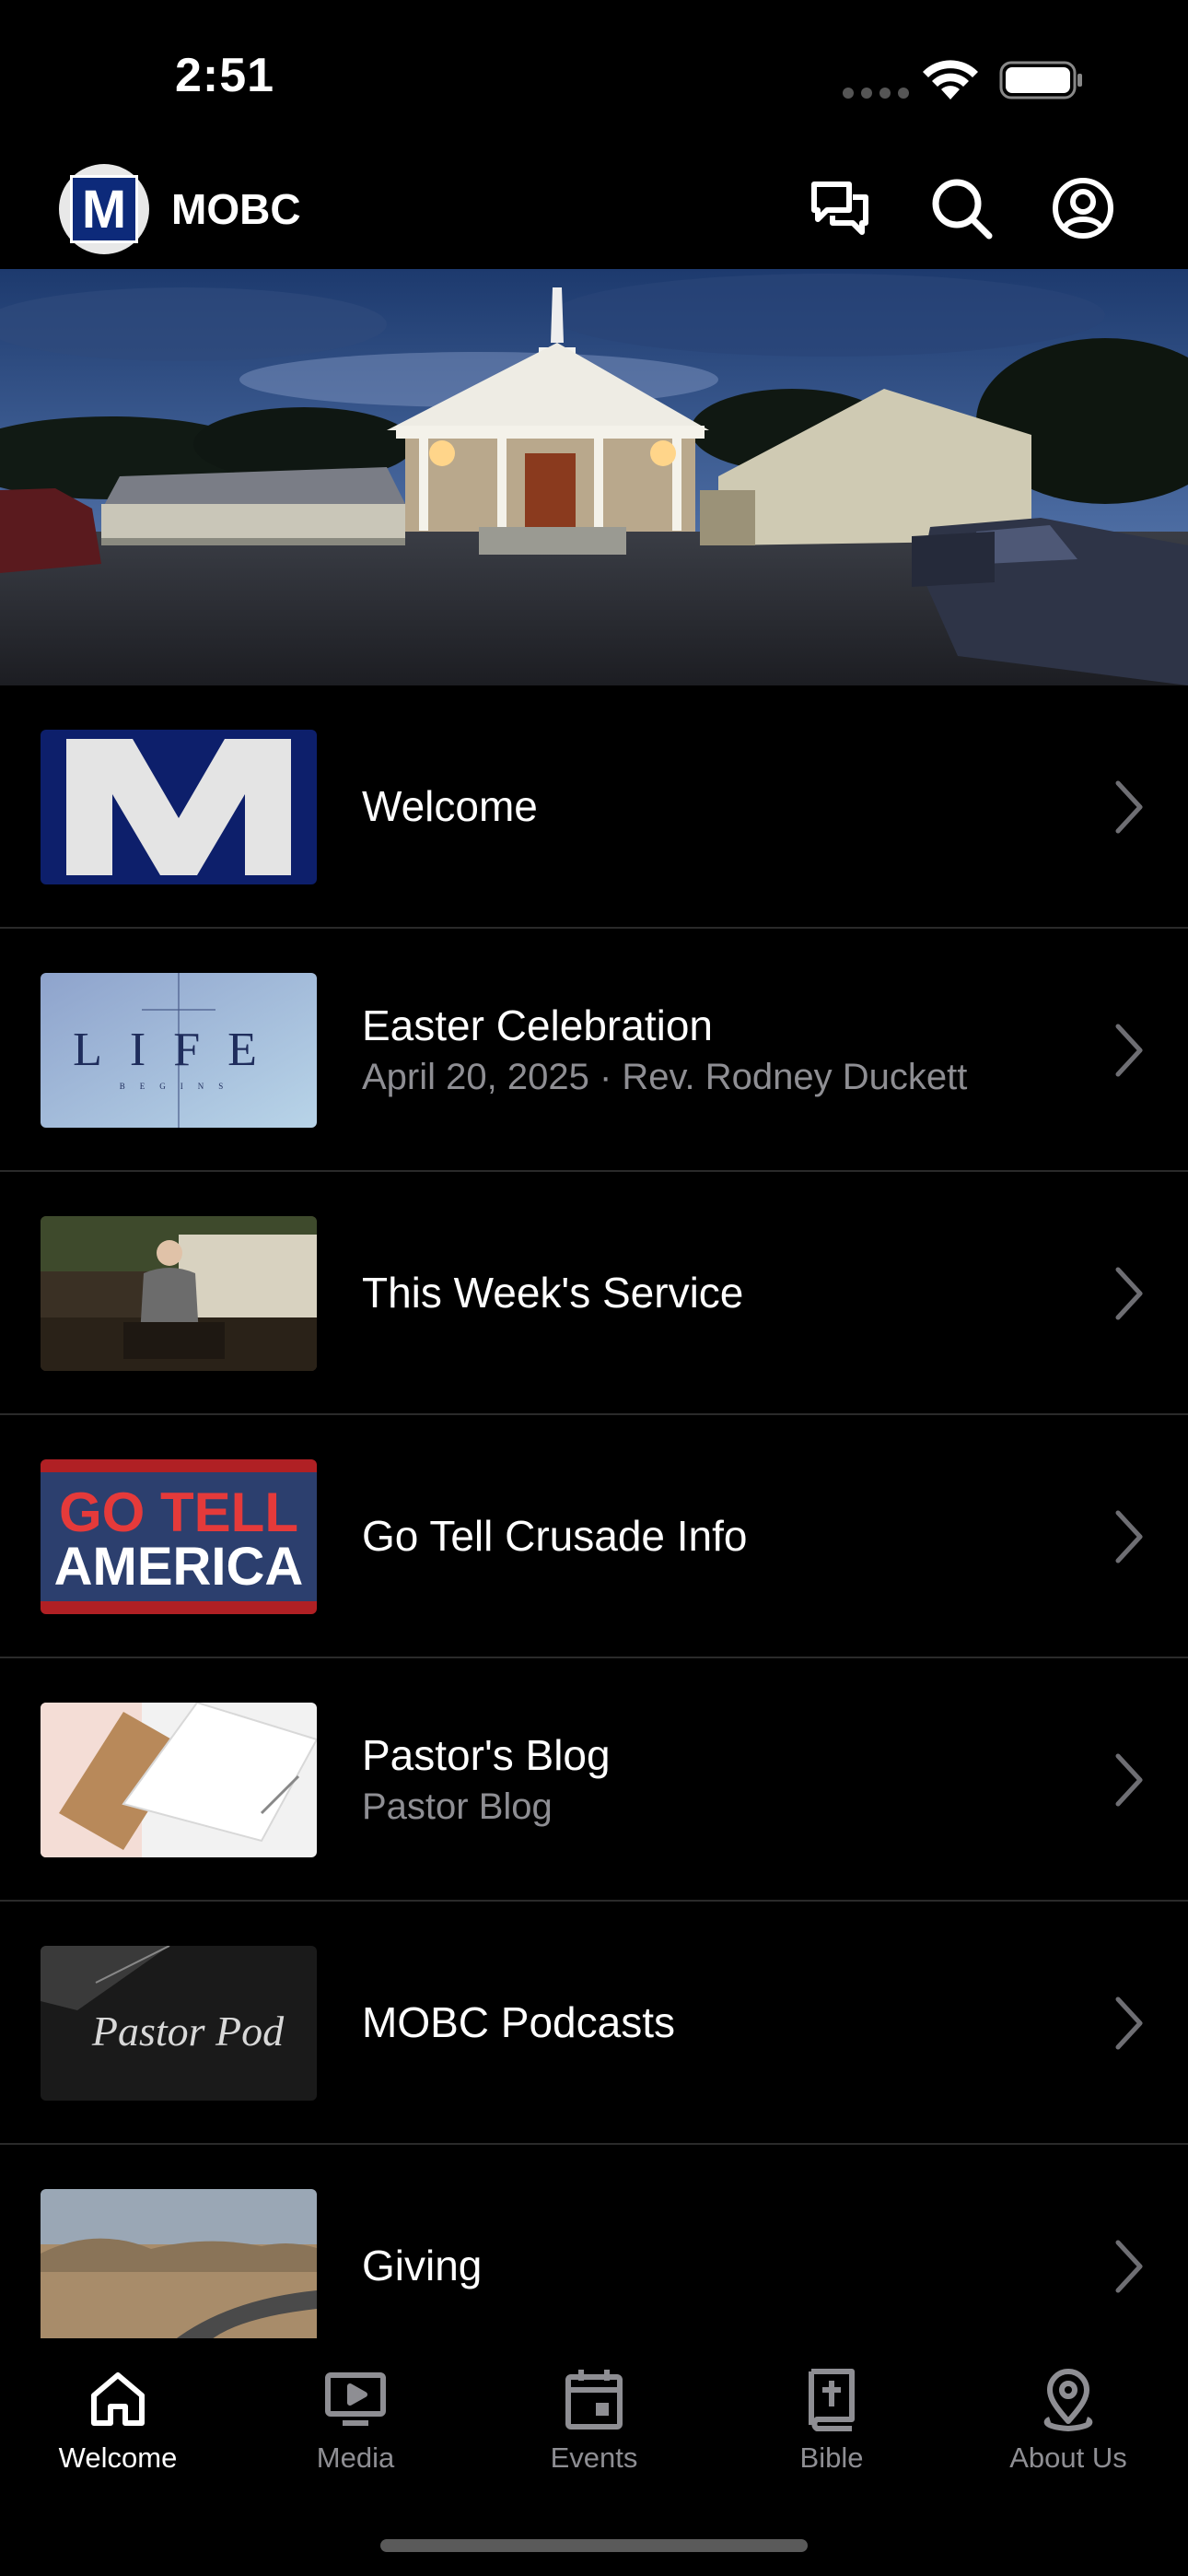 Image resolution: width=1188 pixels, height=2576 pixels. Describe the element at coordinates (355, 2457) in the screenshot. I see `tab-label: Media` at that location.